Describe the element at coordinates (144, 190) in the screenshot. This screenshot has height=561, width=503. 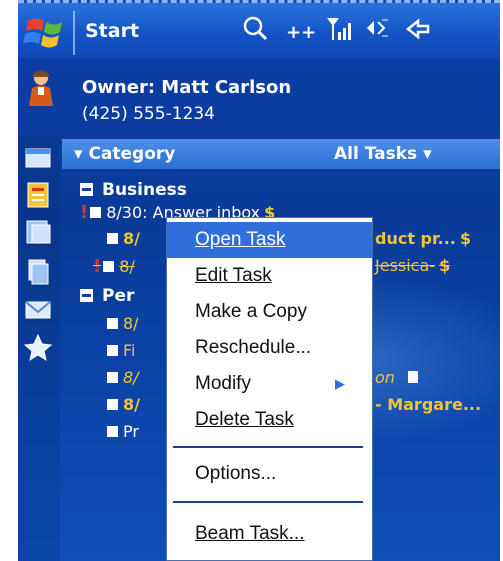
I see `group-label: Business` at that location.